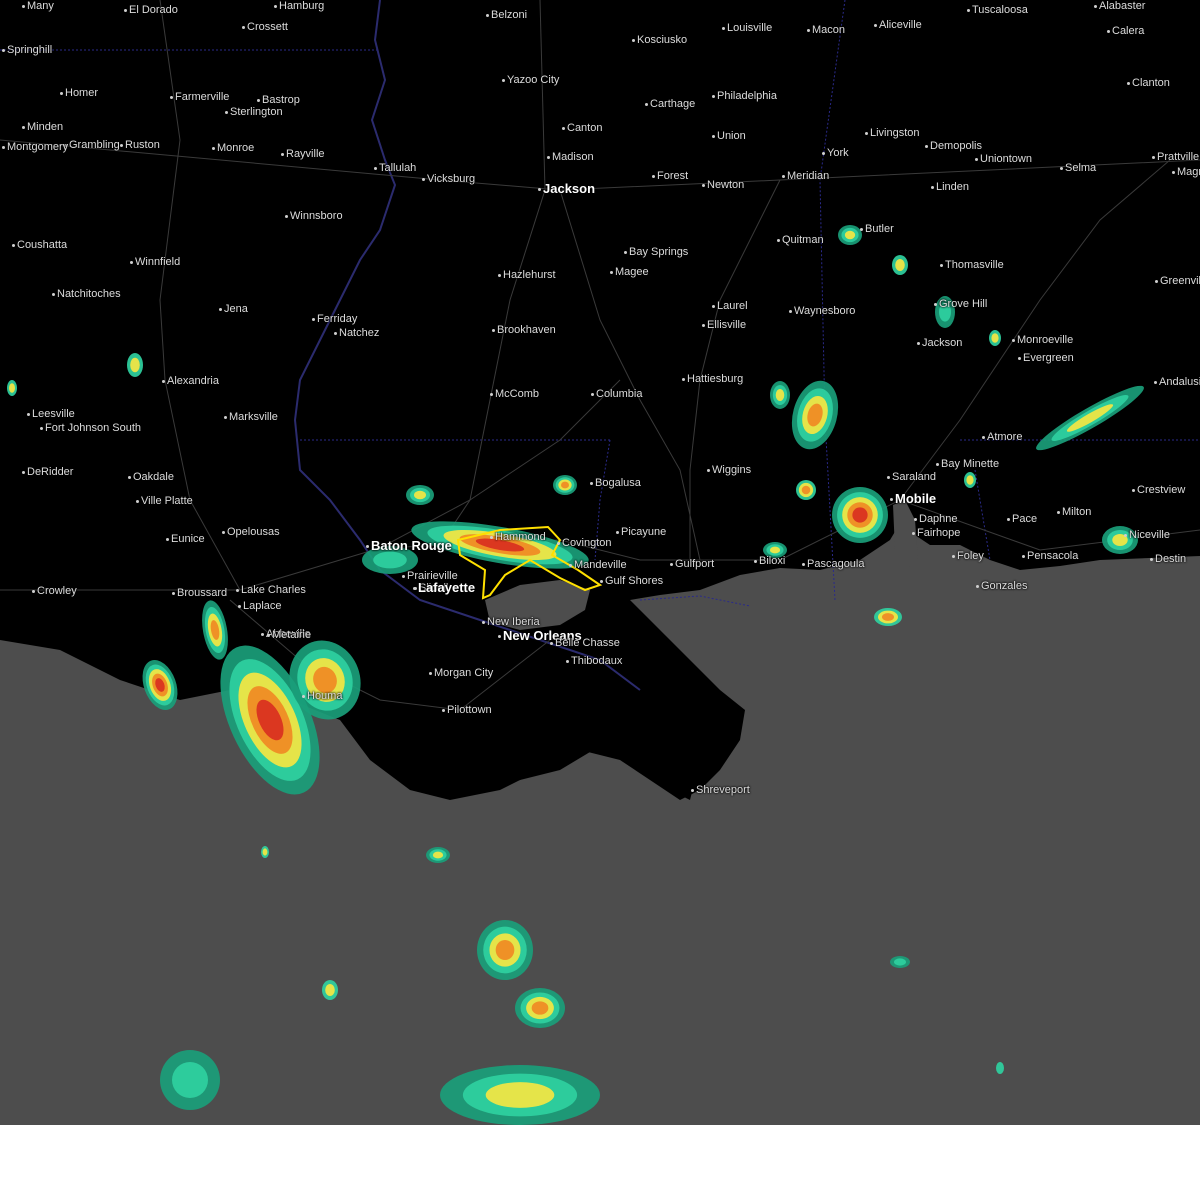  I want to click on city-label: Montgomery, so click(34, 147).